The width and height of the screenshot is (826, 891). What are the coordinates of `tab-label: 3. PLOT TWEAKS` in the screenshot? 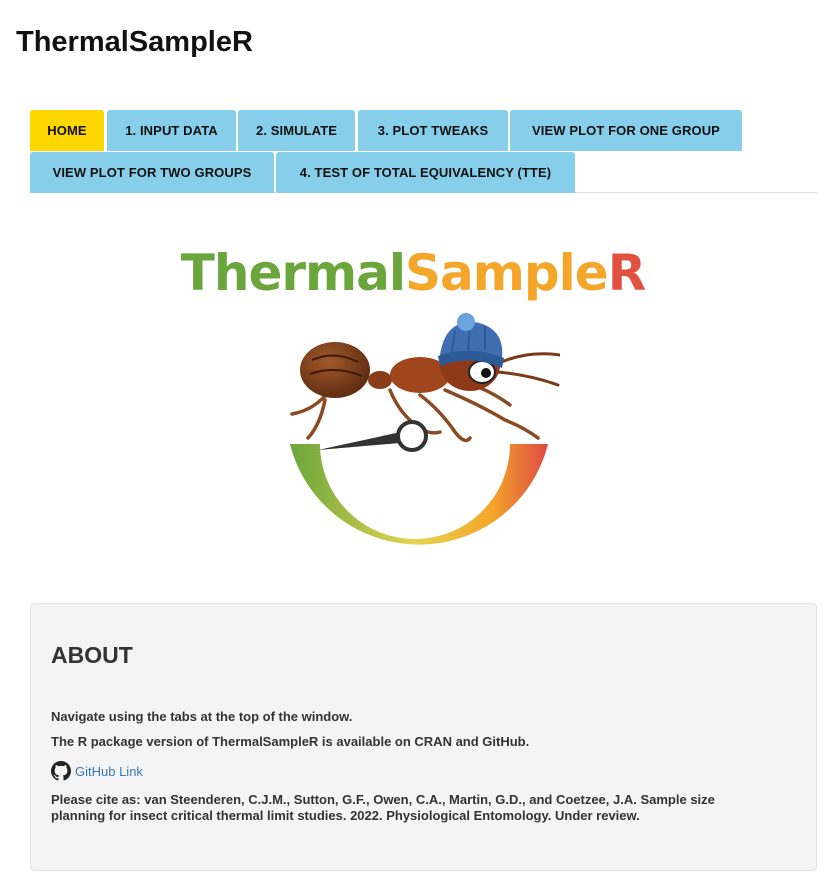 It's located at (433, 130).